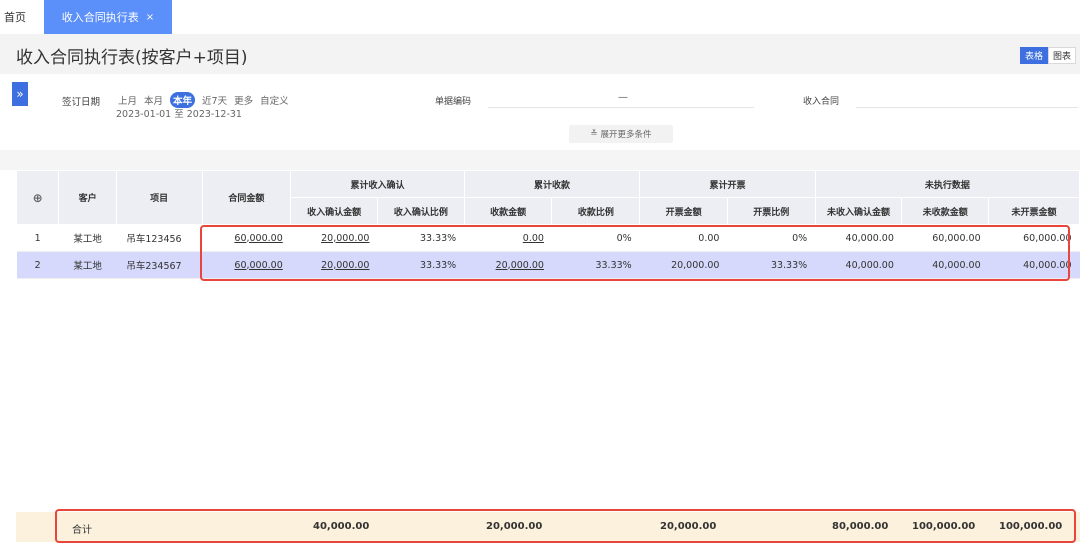 This screenshot has height=552, width=1080. What do you see at coordinates (596, 211) in the screenshot?
I see `header-receipt-ratio: 收款比例` at bounding box center [596, 211].